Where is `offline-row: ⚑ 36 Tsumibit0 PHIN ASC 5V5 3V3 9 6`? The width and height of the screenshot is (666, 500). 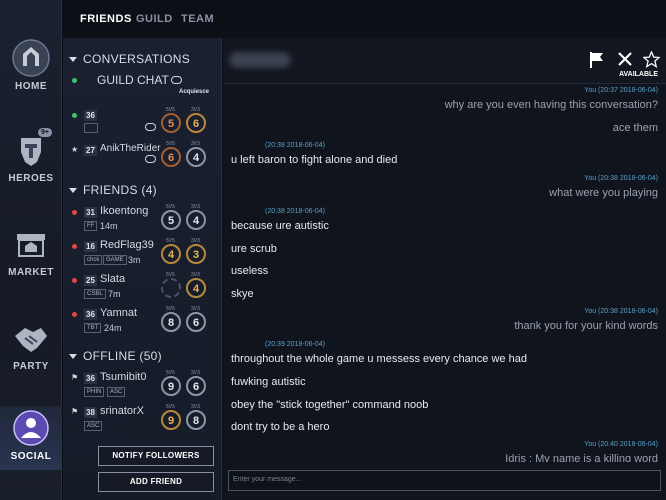 offline-row: ⚑ 36 Tsumibit0 PHIN ASC 5V5 3V3 9 6 is located at coordinates (142, 385).